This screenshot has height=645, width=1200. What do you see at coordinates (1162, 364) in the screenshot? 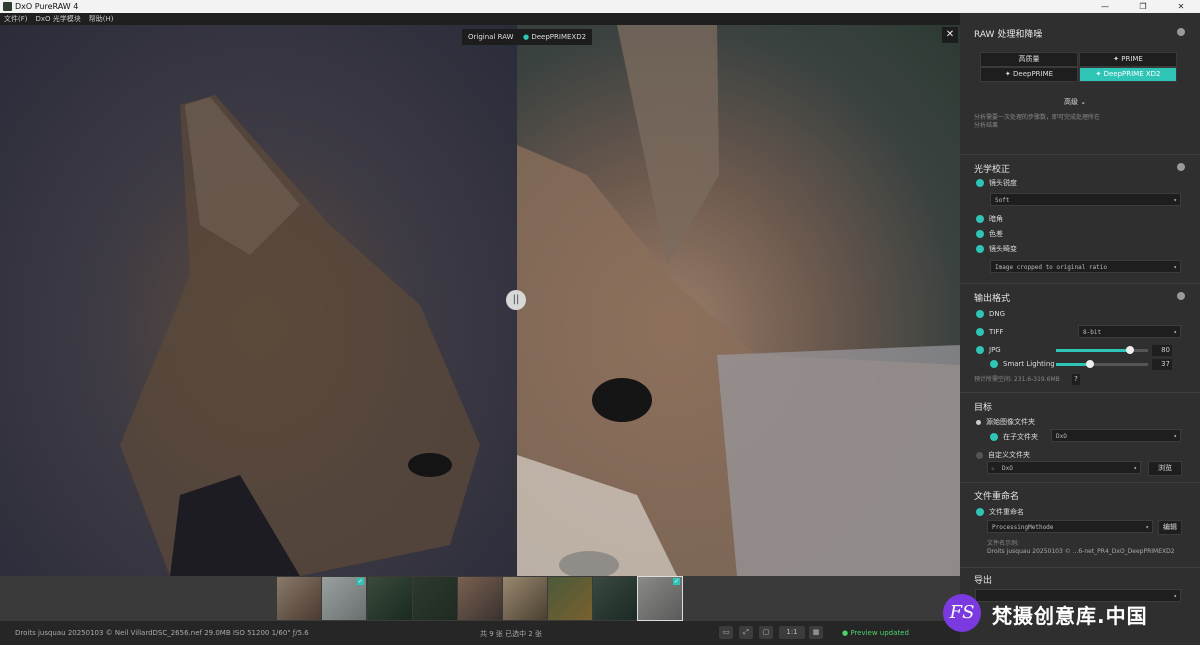
I see `smart-lighting-value: 37` at bounding box center [1162, 364].